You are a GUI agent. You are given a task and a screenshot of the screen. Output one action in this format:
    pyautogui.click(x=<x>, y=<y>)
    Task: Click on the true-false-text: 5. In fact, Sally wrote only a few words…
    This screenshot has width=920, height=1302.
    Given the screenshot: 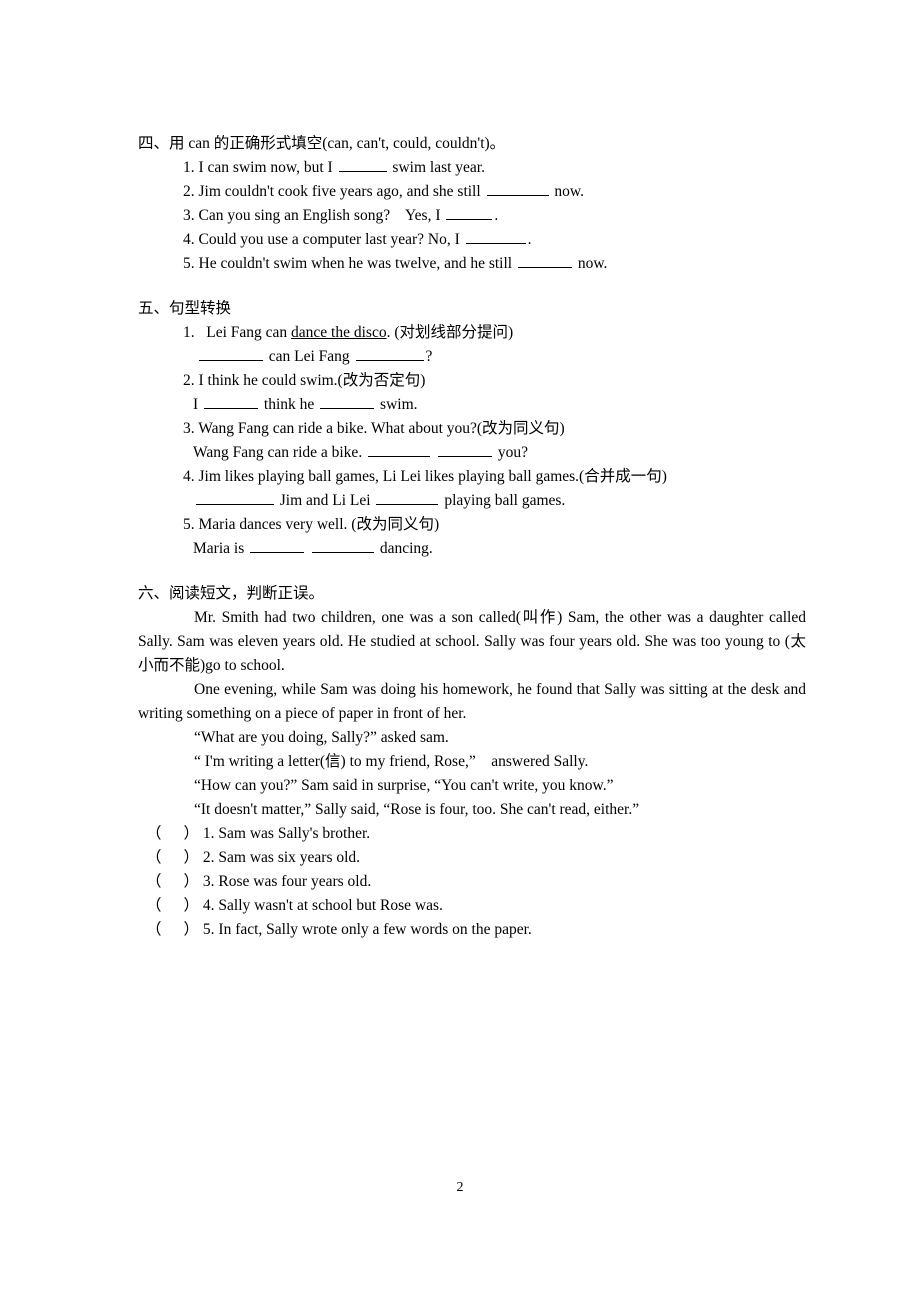 What is the action you would take?
    pyautogui.click(x=367, y=929)
    